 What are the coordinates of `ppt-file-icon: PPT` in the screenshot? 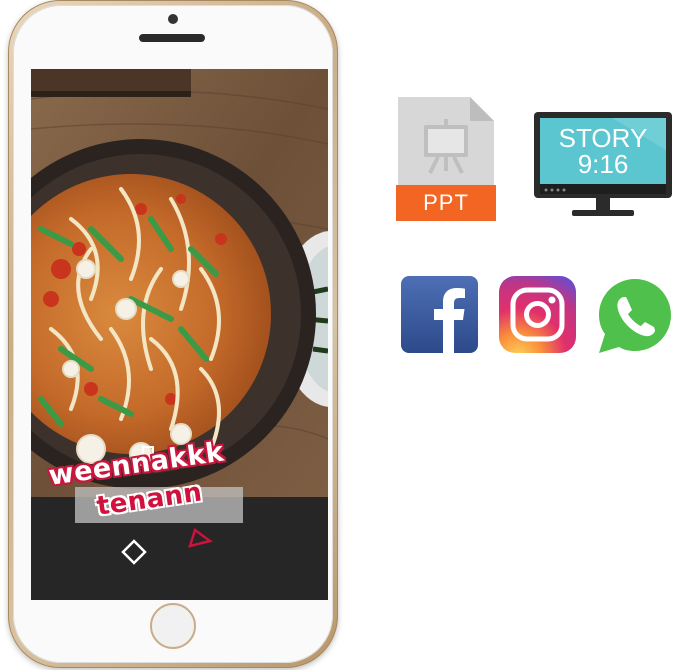 It's located at (446, 159).